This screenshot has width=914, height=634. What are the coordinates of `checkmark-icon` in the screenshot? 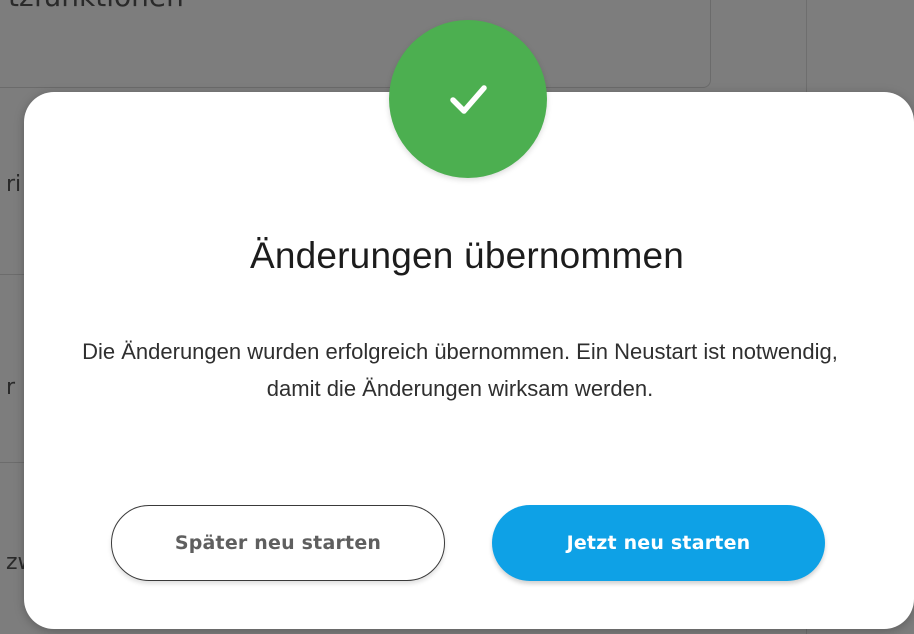 It's located at (468, 99).